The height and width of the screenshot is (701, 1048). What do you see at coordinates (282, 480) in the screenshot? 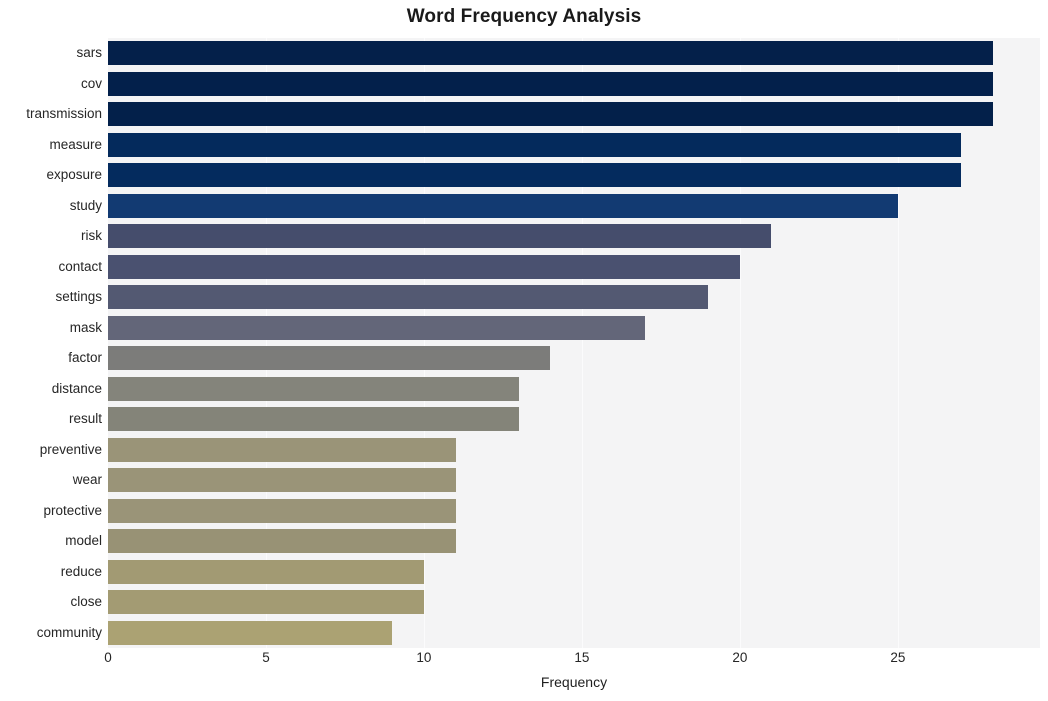
I see `bar-wear` at bounding box center [282, 480].